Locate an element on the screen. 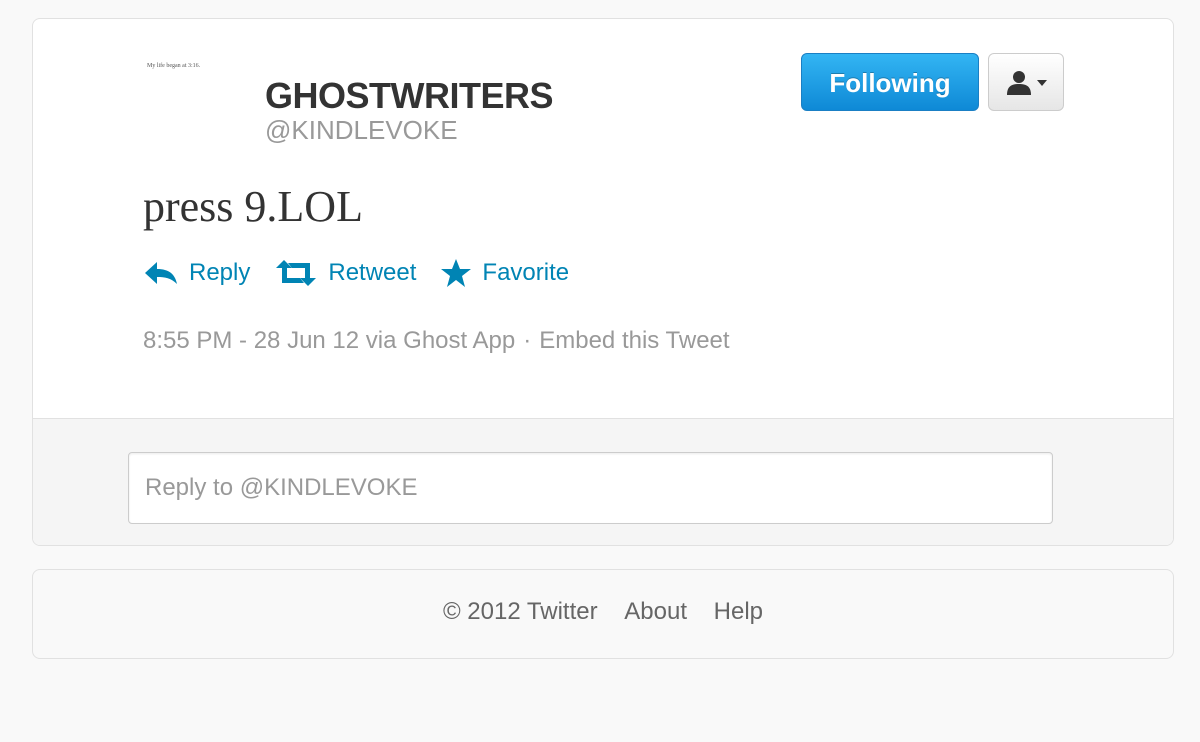 The width and height of the screenshot is (1200, 742). footer: © 2012 Twitter About Help is located at coordinates (603, 614).